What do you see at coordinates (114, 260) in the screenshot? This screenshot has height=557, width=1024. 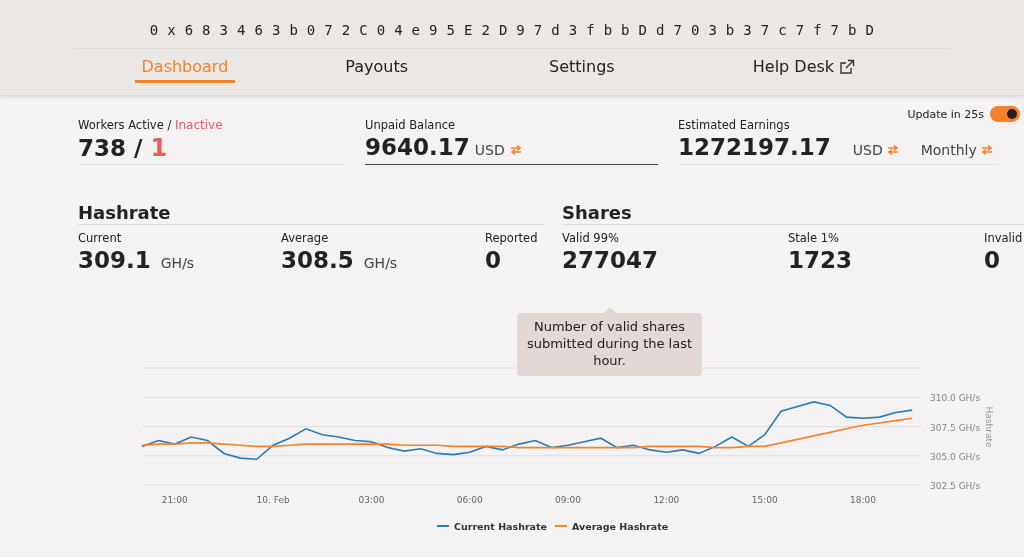 I see `stat-value: 309.1` at bounding box center [114, 260].